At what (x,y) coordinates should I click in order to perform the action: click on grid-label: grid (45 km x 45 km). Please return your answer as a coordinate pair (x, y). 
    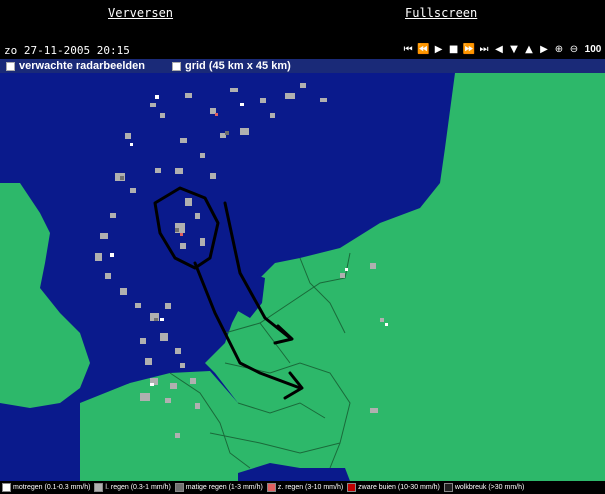
    Looking at the image, I should click on (238, 66).